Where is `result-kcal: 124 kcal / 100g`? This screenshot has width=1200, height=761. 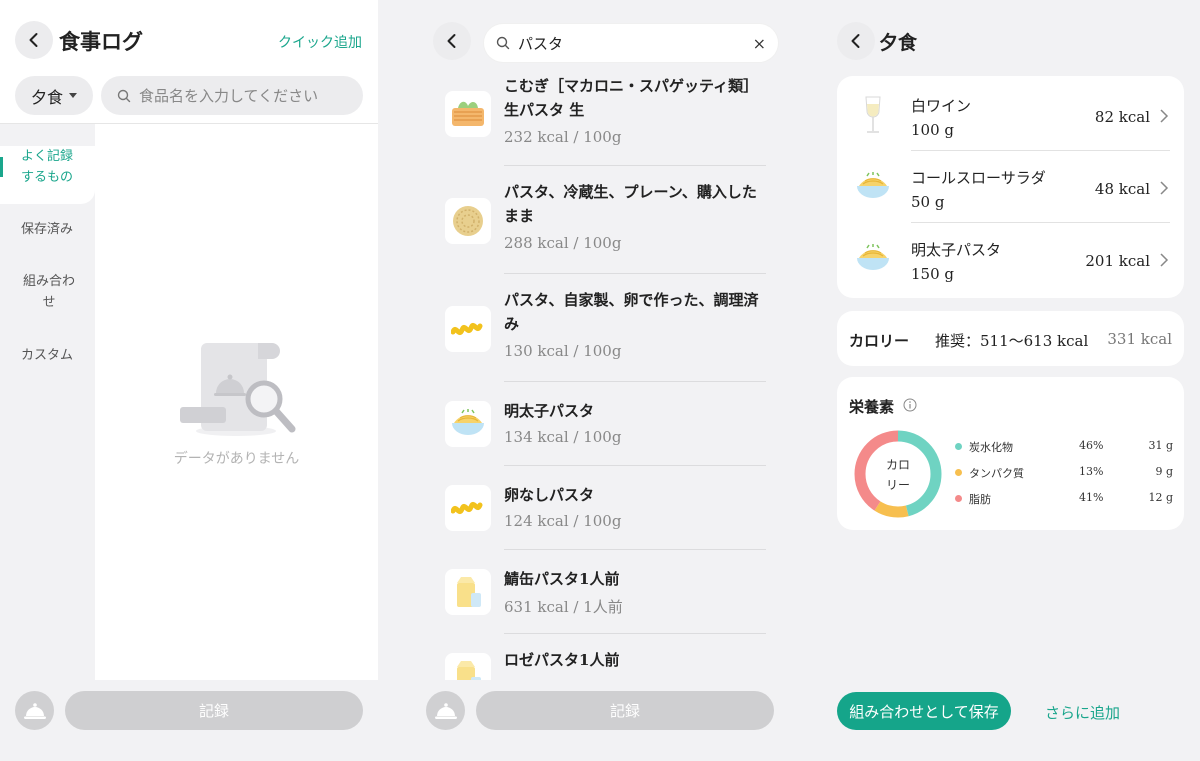
result-kcal: 124 kcal / 100g is located at coordinates (563, 521).